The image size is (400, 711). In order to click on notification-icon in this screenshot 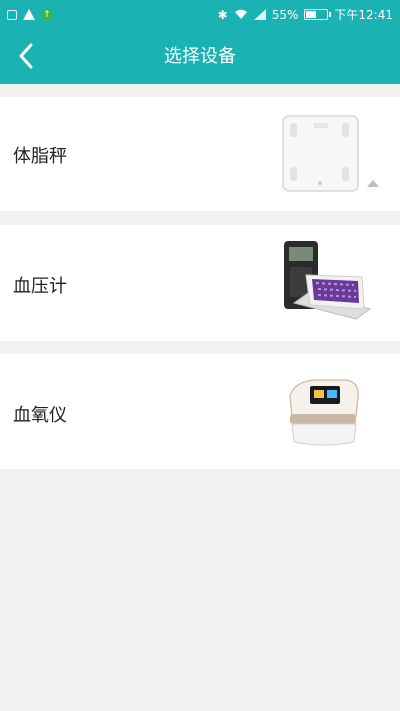, I will do `click(12, 14)`.